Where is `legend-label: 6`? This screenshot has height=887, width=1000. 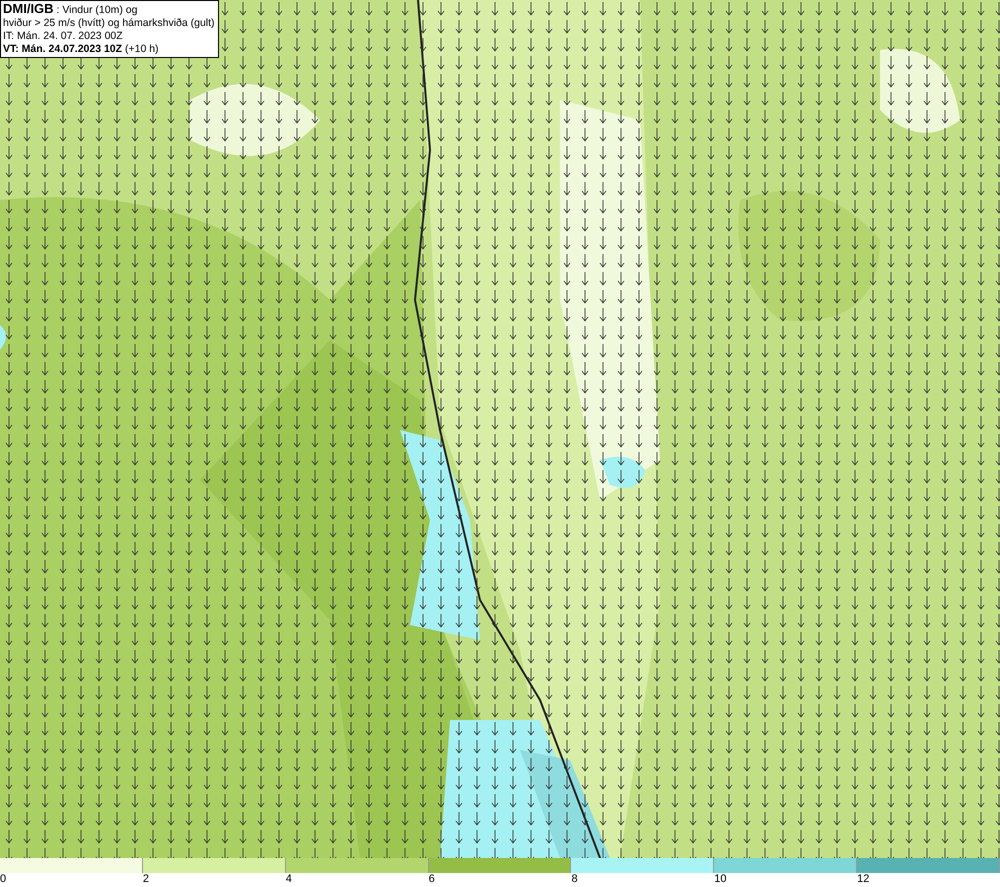
legend-label: 6 is located at coordinates (431, 879).